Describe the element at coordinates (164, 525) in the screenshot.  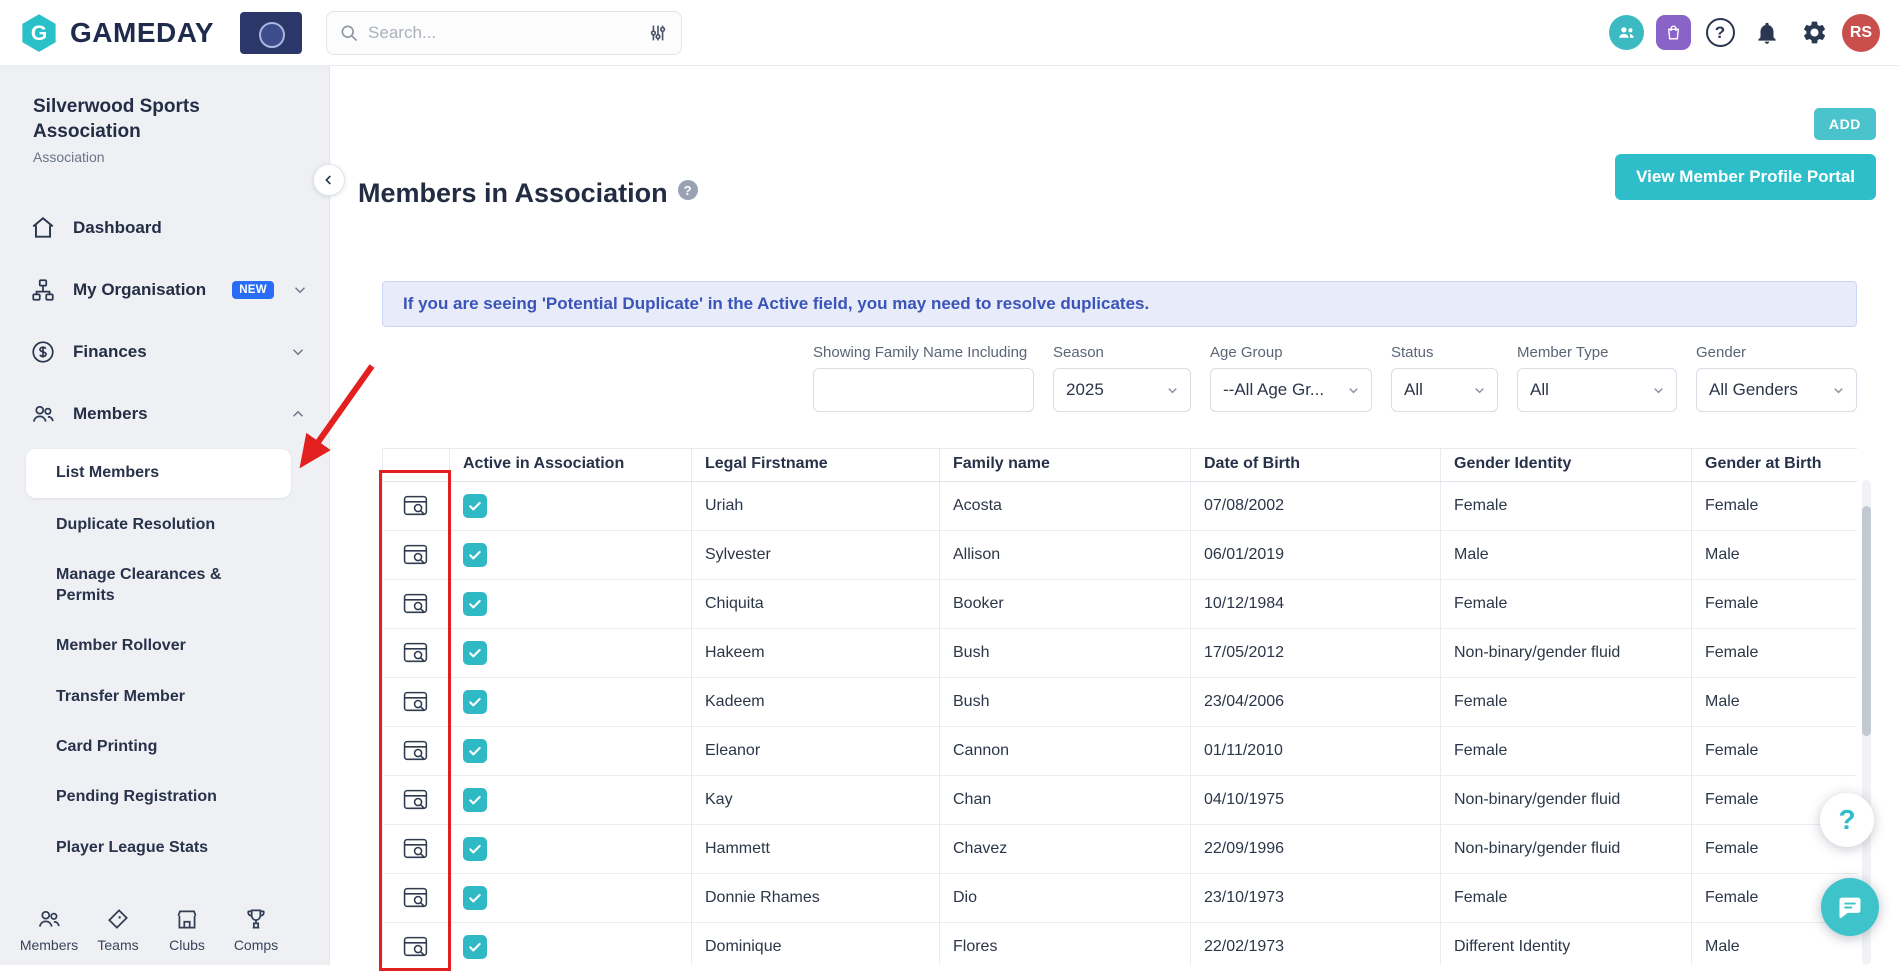
I see `sidebar-item-duplicate-resolution: Duplicate Resolution` at that location.